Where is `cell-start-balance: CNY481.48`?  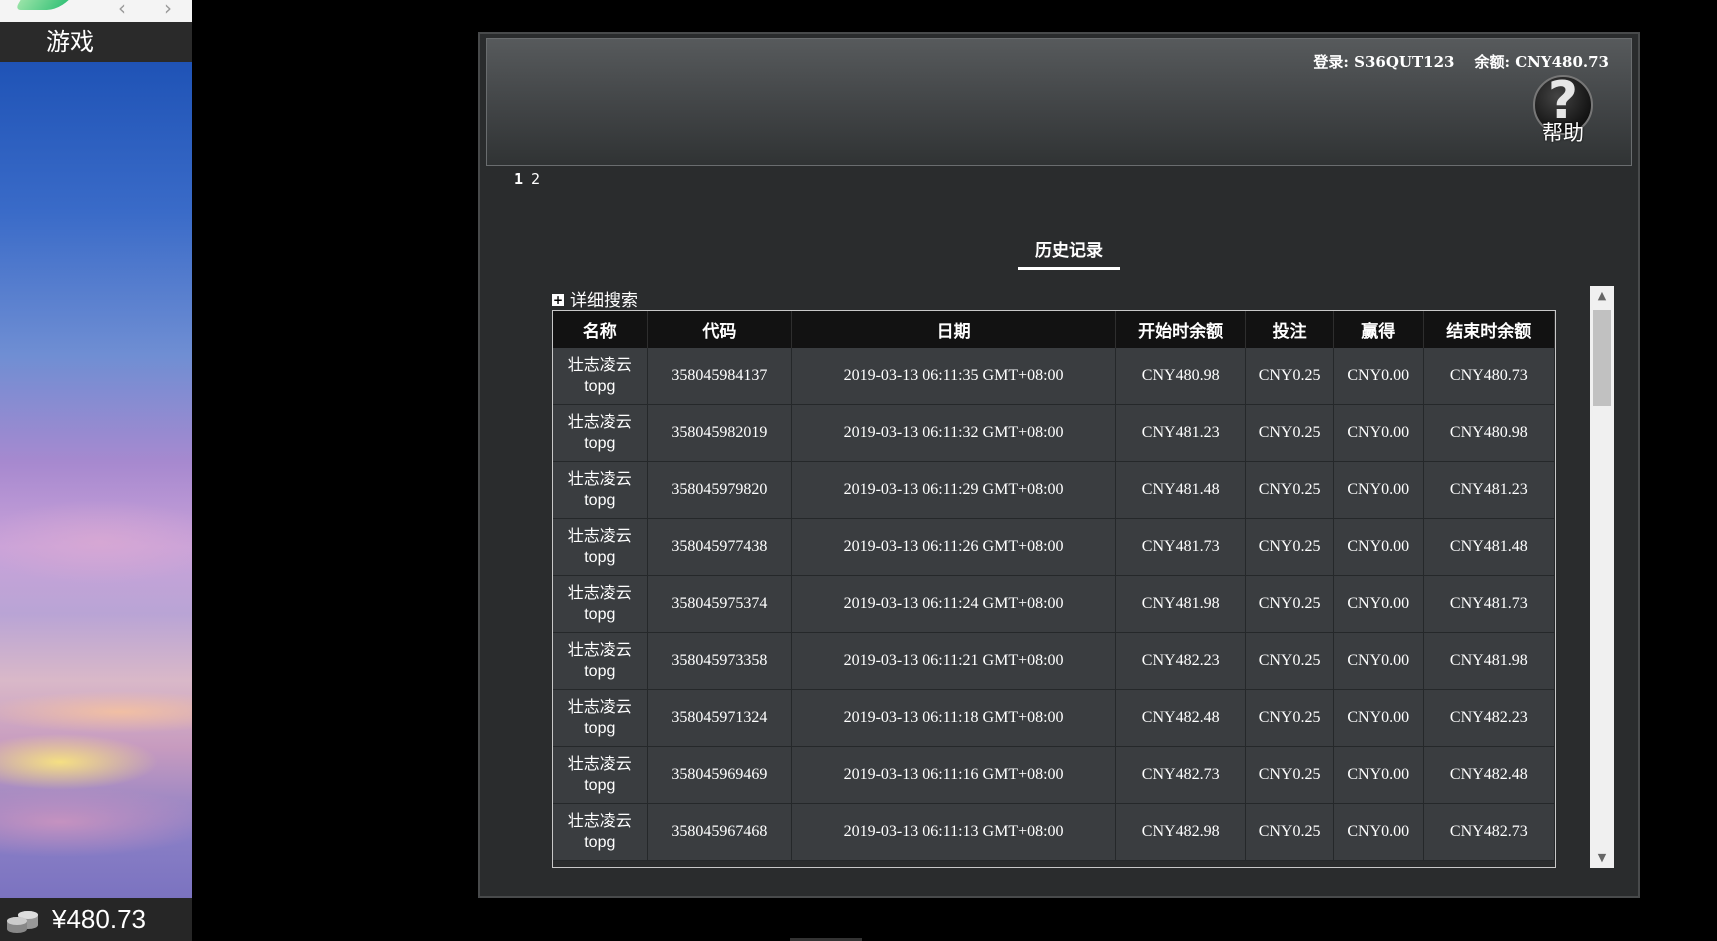
cell-start-balance: CNY481.48 is located at coordinates (1181, 490).